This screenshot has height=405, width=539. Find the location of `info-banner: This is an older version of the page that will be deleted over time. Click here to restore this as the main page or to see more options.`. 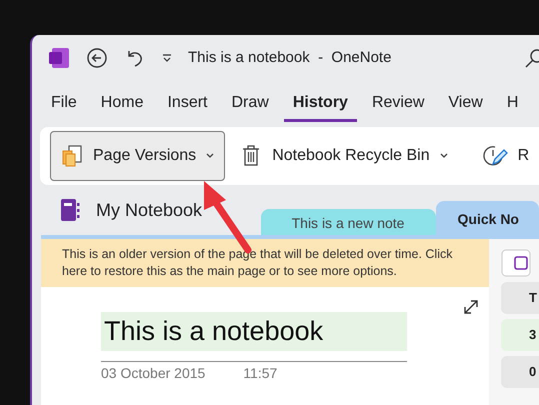

info-banner: This is an older version of the page that will be deleted over time. Click here to restore this as the main page or to see more options. is located at coordinates (265, 263).